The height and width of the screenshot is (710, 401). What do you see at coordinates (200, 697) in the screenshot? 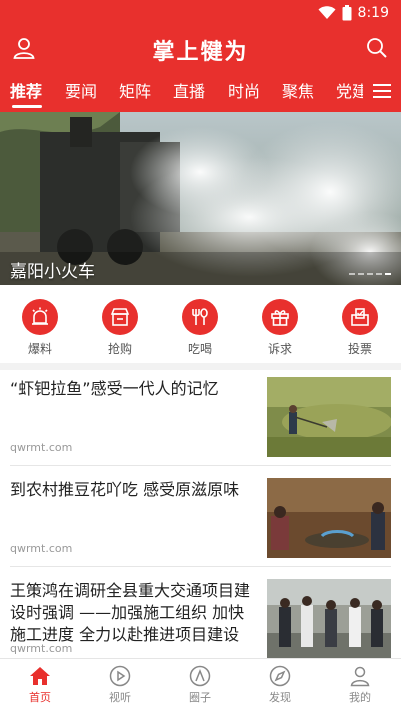
I see `nav-circle-label: 圈子` at bounding box center [200, 697].